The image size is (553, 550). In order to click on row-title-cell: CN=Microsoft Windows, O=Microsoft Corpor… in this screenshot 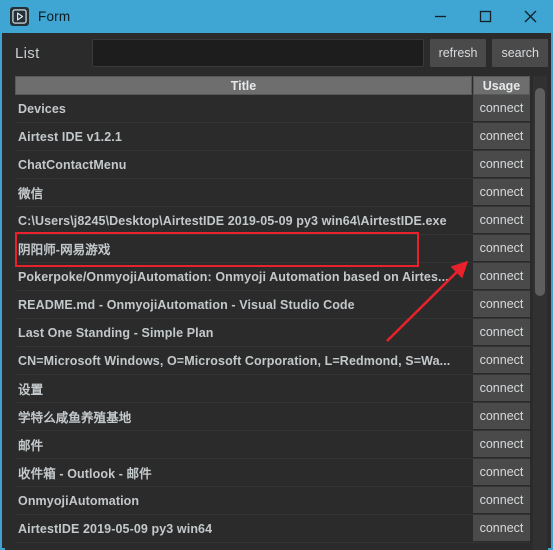, I will do `click(243, 360)`.